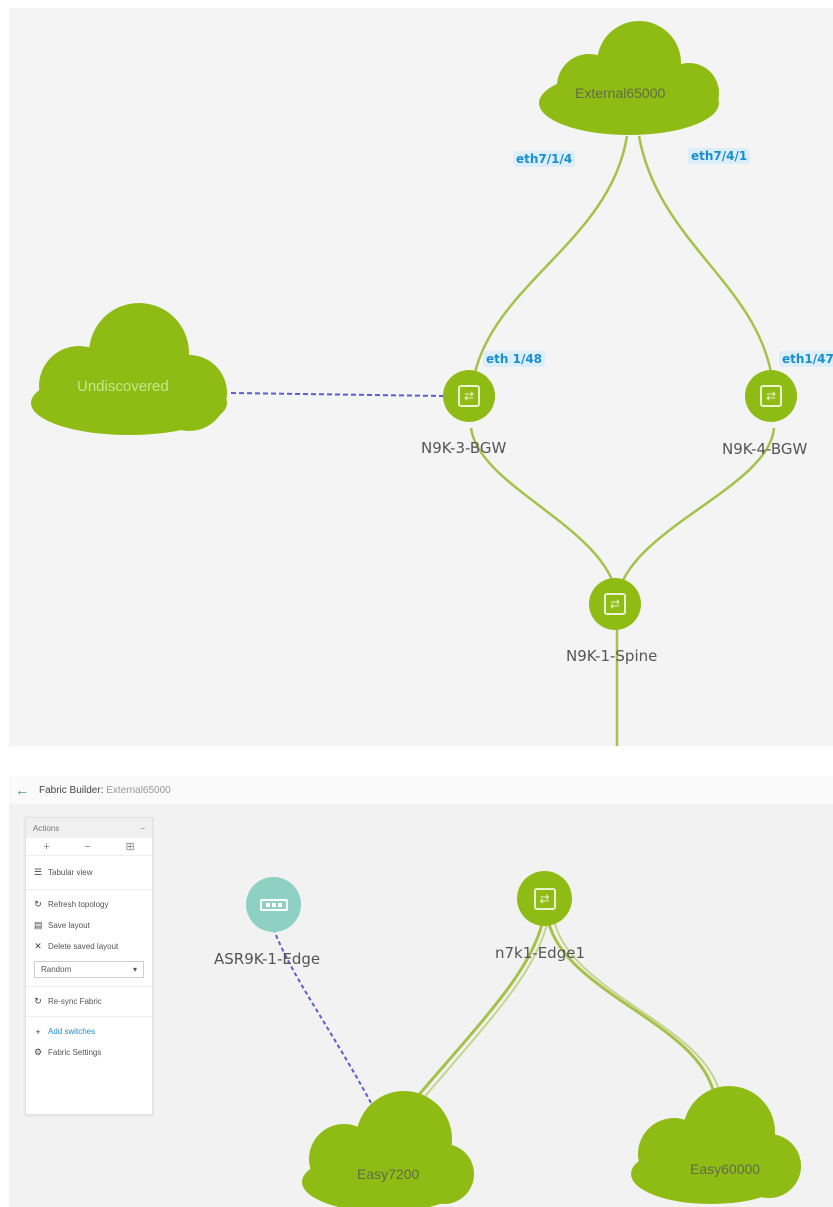  Describe the element at coordinates (129, 846) in the screenshot. I see `fit-button: ⊞` at that location.